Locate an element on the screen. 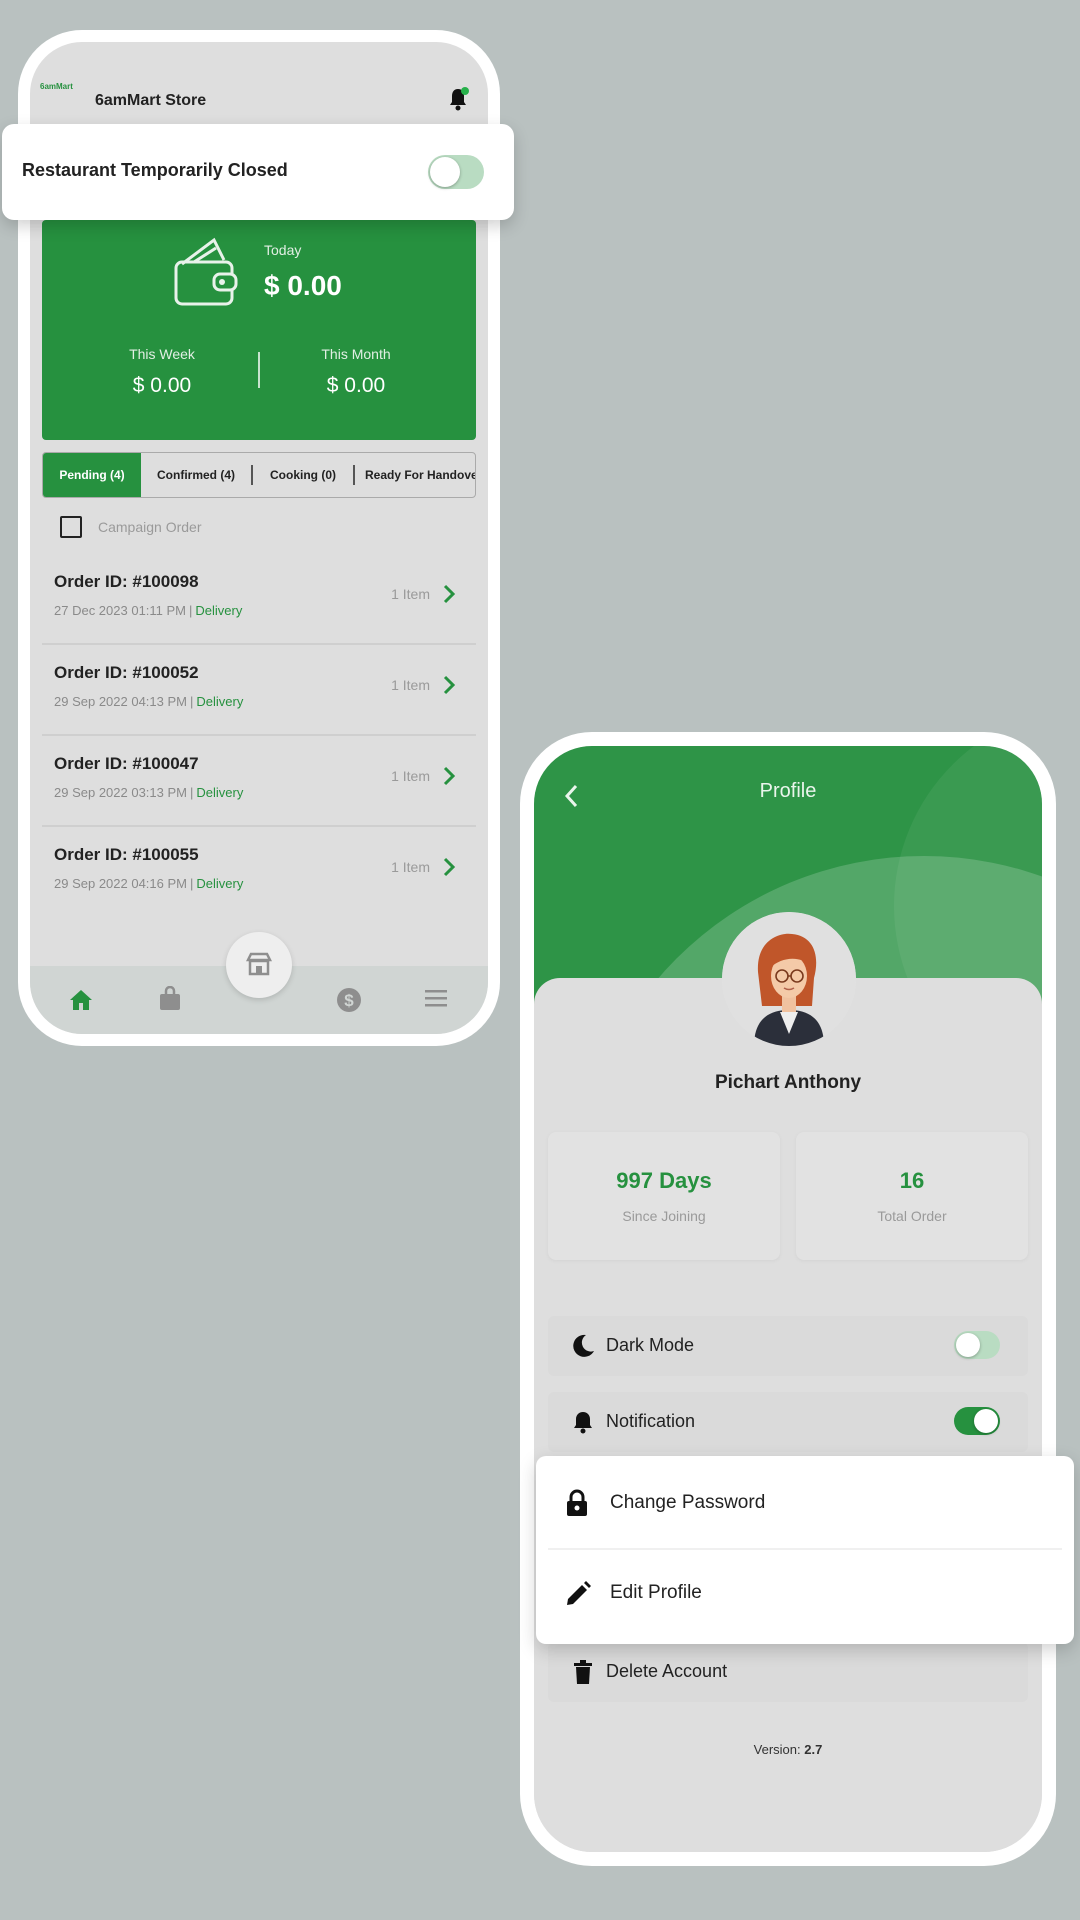 Image resolution: width=1080 pixels, height=1920 pixels. page-title: Profile is located at coordinates (788, 791).